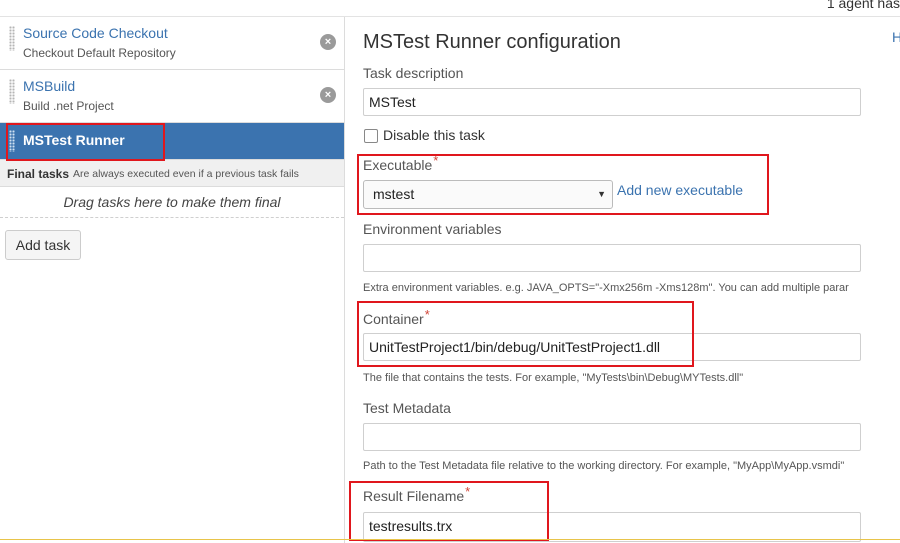 This screenshot has width=900, height=543. I want to click on page-title: MSTest Runner configuration, so click(492, 42).